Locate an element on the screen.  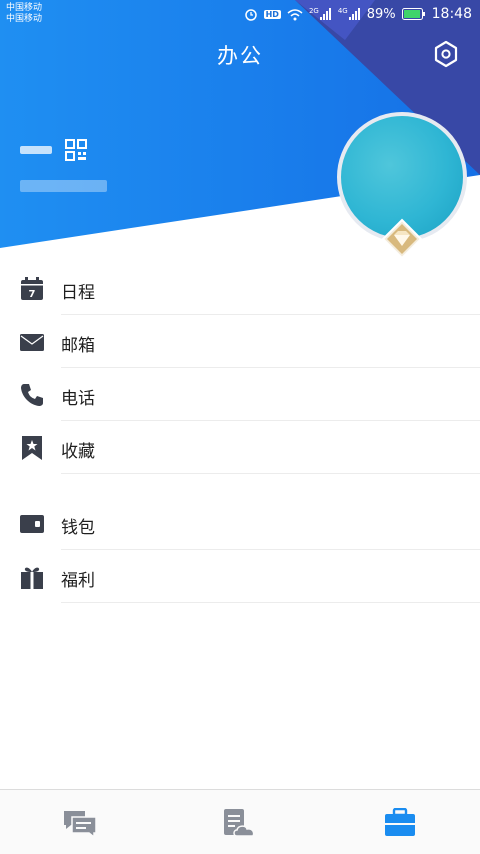
bottom-navigation is located at coordinates (240, 821).